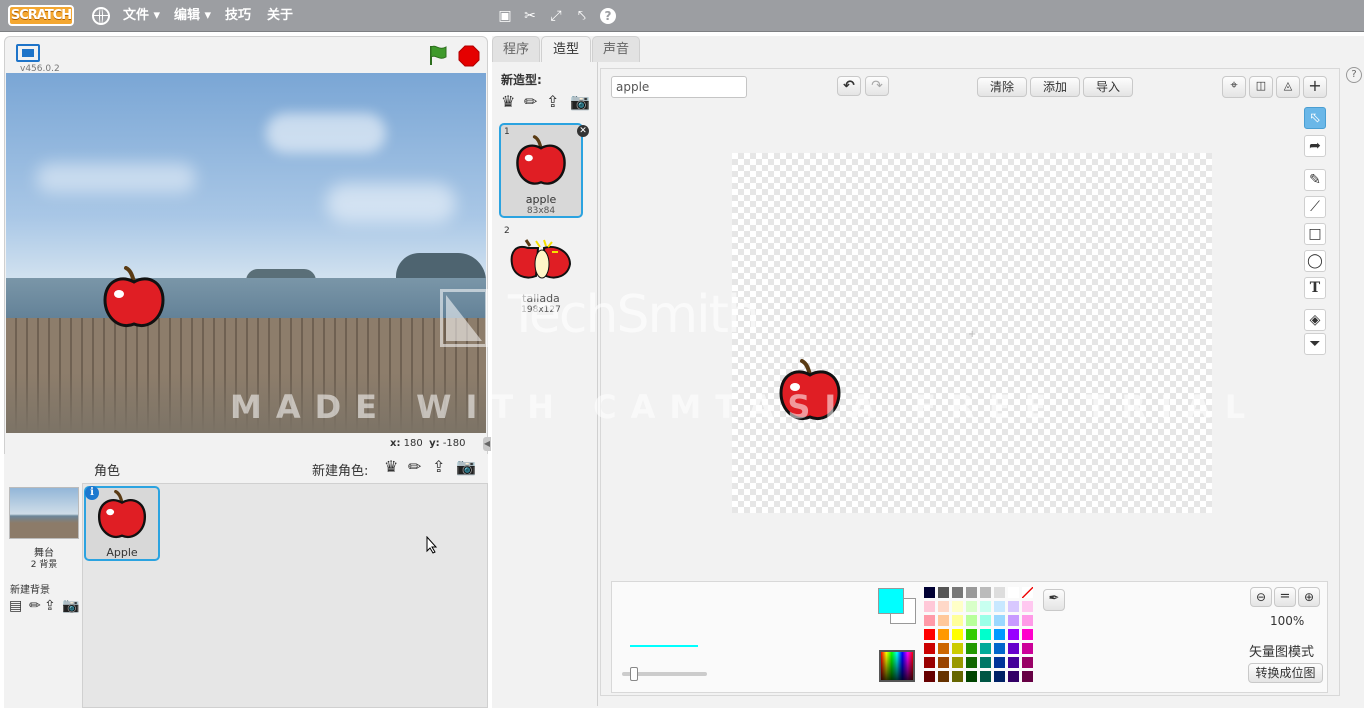  What do you see at coordinates (487, 444) in the screenshot?
I see `collapse-stage-arrow: ◀` at bounding box center [487, 444].